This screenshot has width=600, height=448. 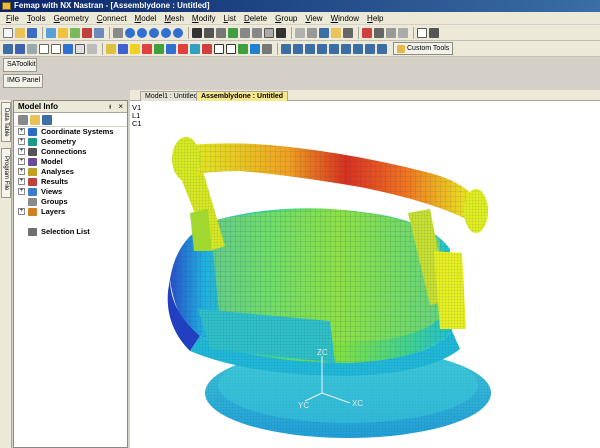 What do you see at coordinates (70, 202) in the screenshot?
I see `tree-item: Groups` at bounding box center [70, 202].